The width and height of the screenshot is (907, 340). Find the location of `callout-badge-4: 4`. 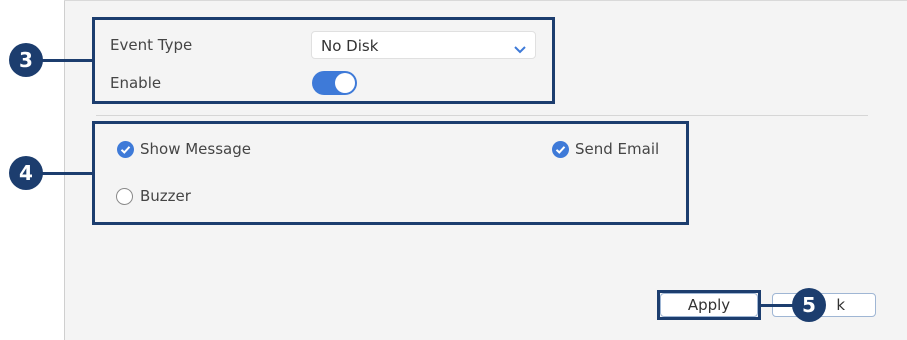

callout-badge-4: 4 is located at coordinates (26, 173).